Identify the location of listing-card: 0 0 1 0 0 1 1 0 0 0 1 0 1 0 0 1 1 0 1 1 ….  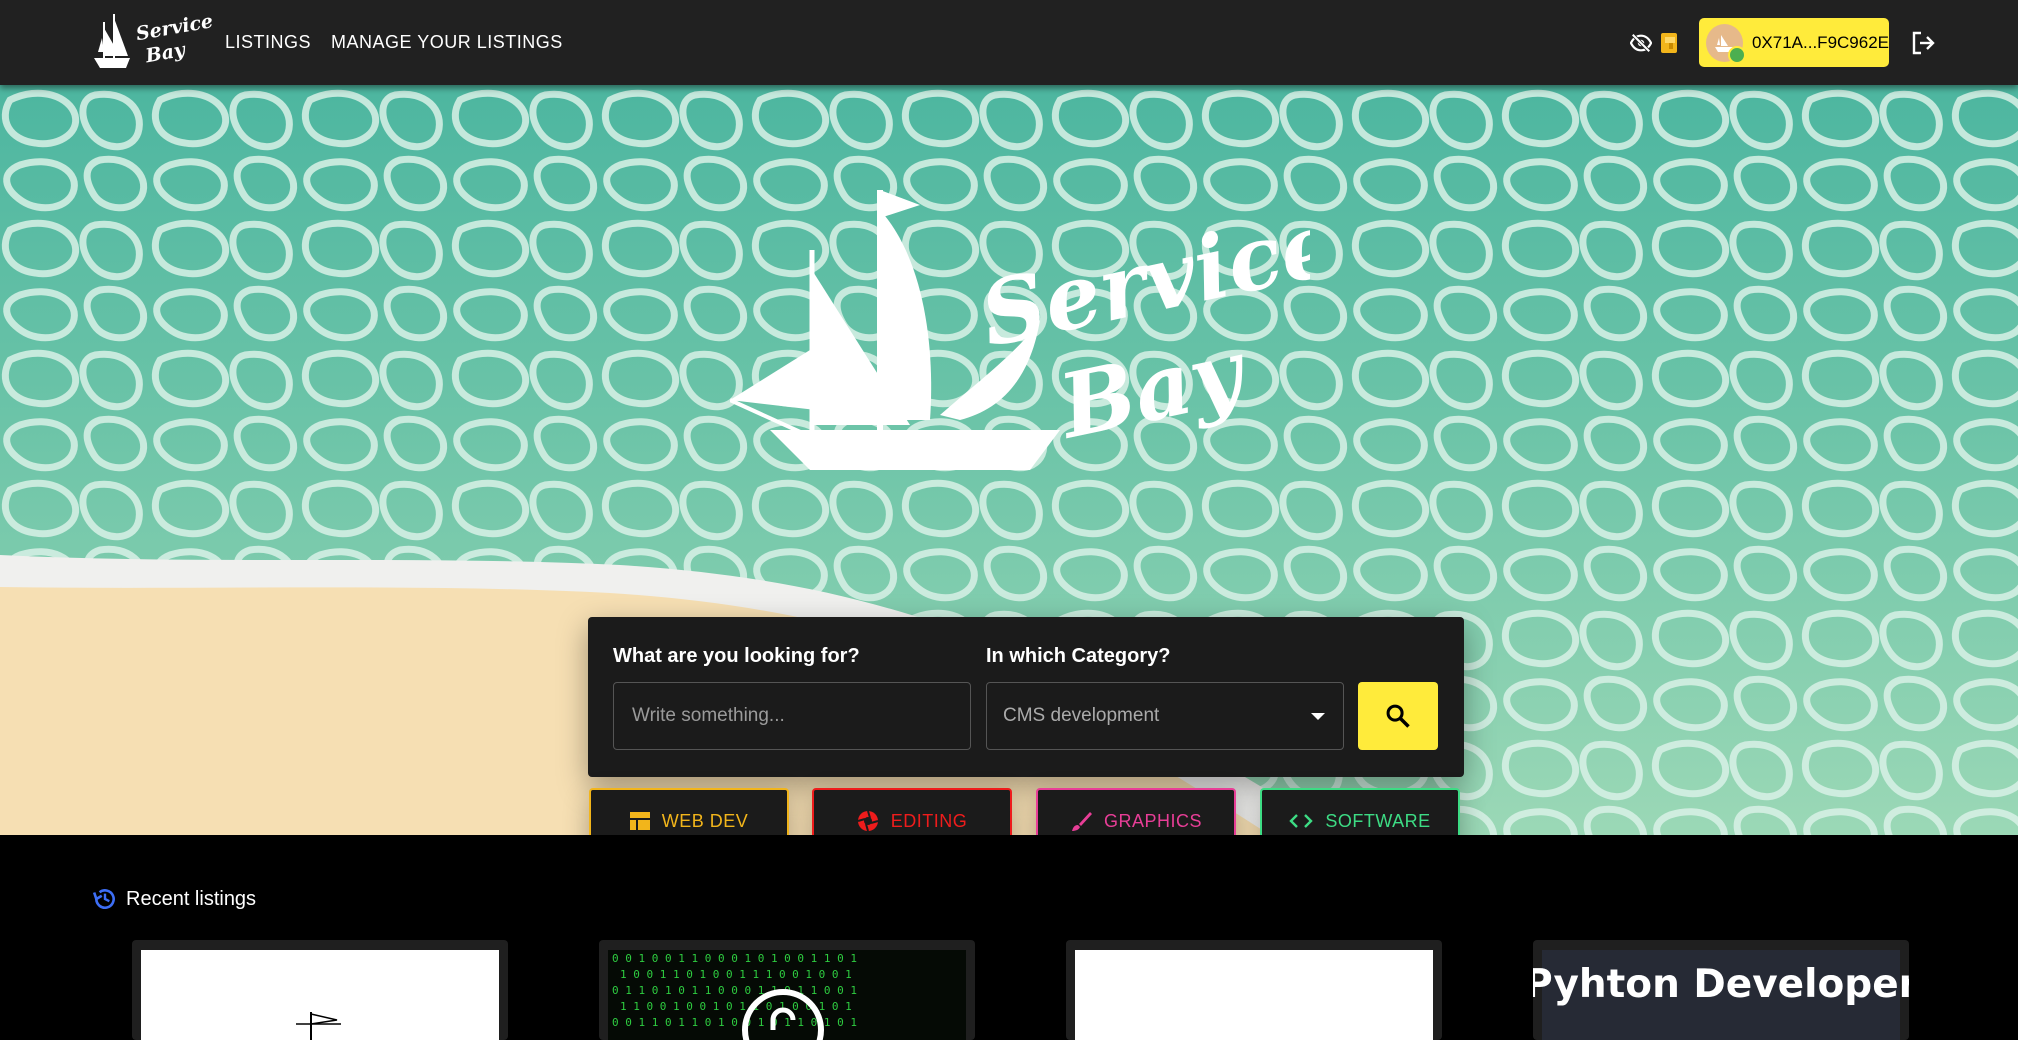
(787, 990).